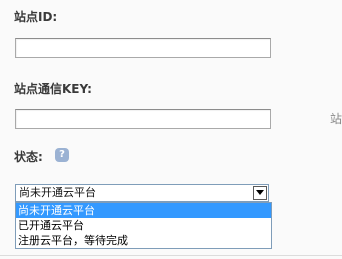  What do you see at coordinates (143, 240) in the screenshot?
I see `status-option-registering: 注册云平台，等待完成` at bounding box center [143, 240].